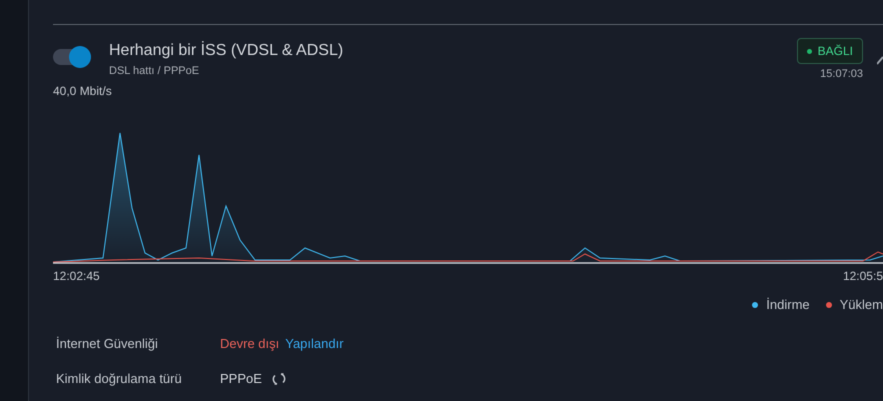 The width and height of the screenshot is (883, 401). Describe the element at coordinates (107, 343) in the screenshot. I see `detail-label: İnternet Güvenliği` at that location.